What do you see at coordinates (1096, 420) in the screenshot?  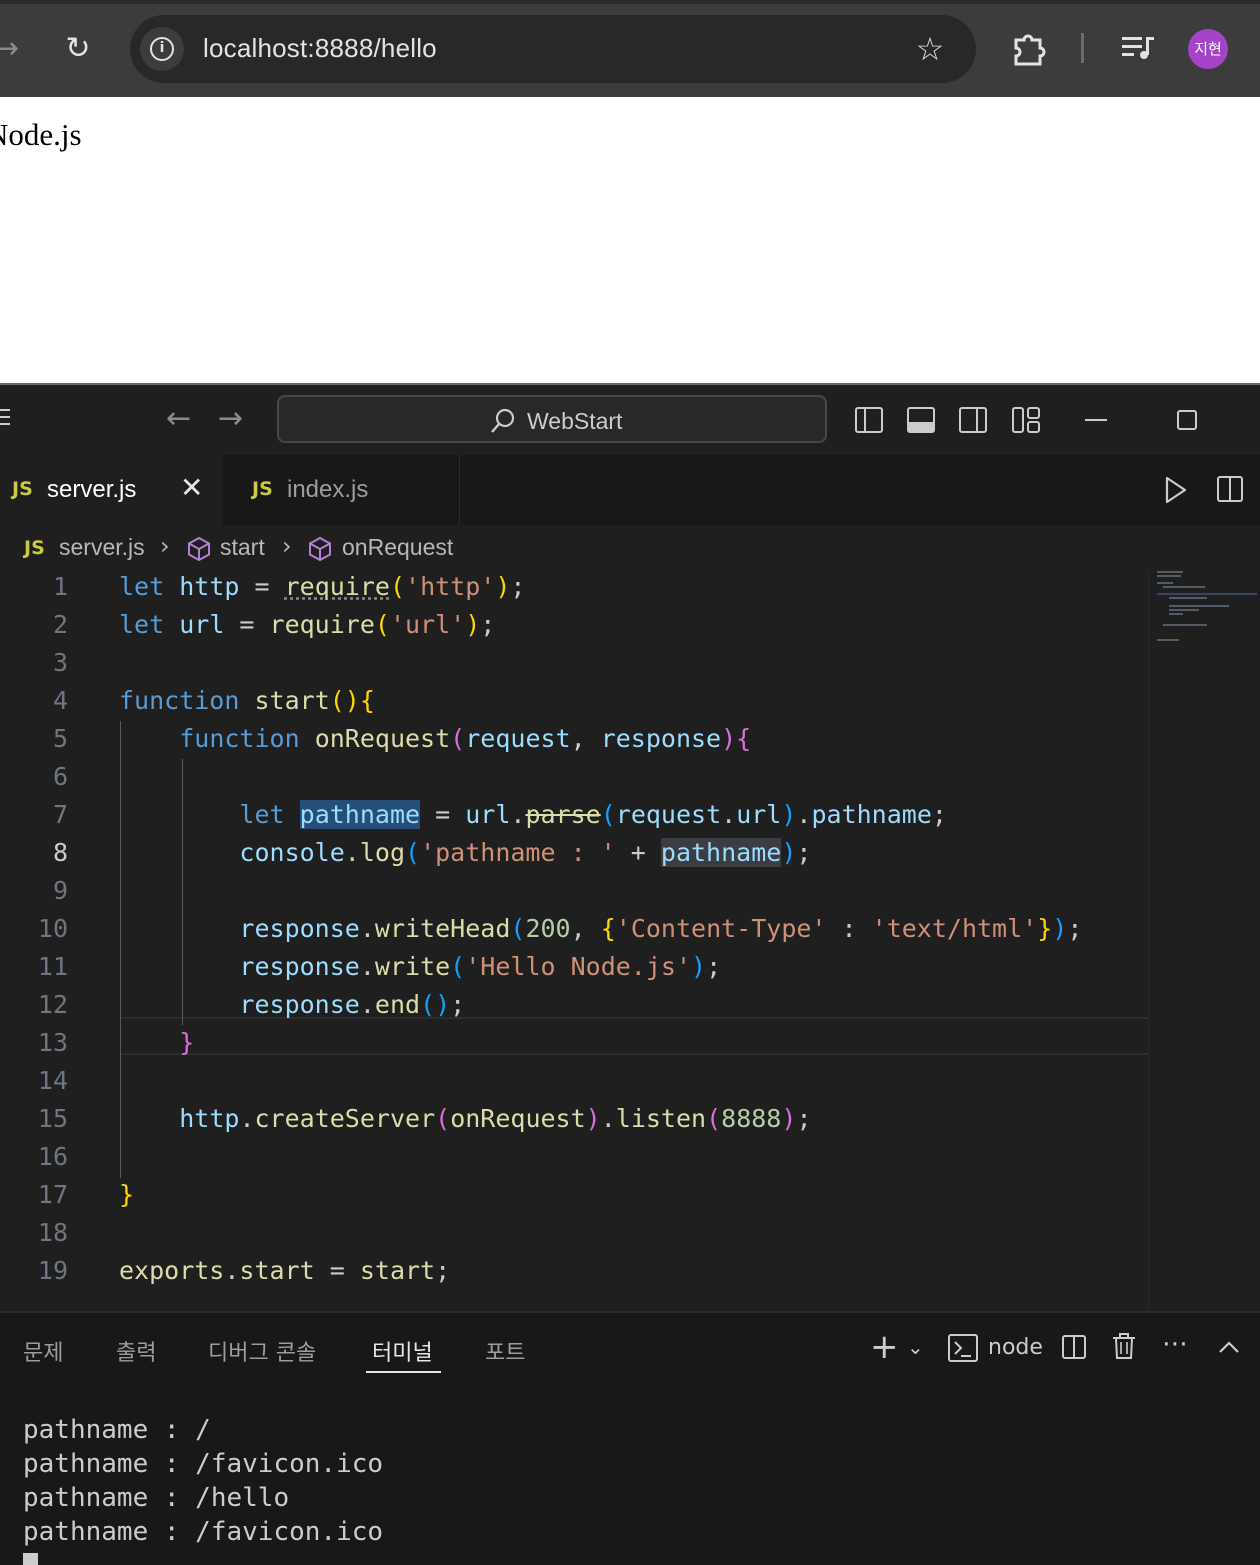 I see `minimize-icon` at bounding box center [1096, 420].